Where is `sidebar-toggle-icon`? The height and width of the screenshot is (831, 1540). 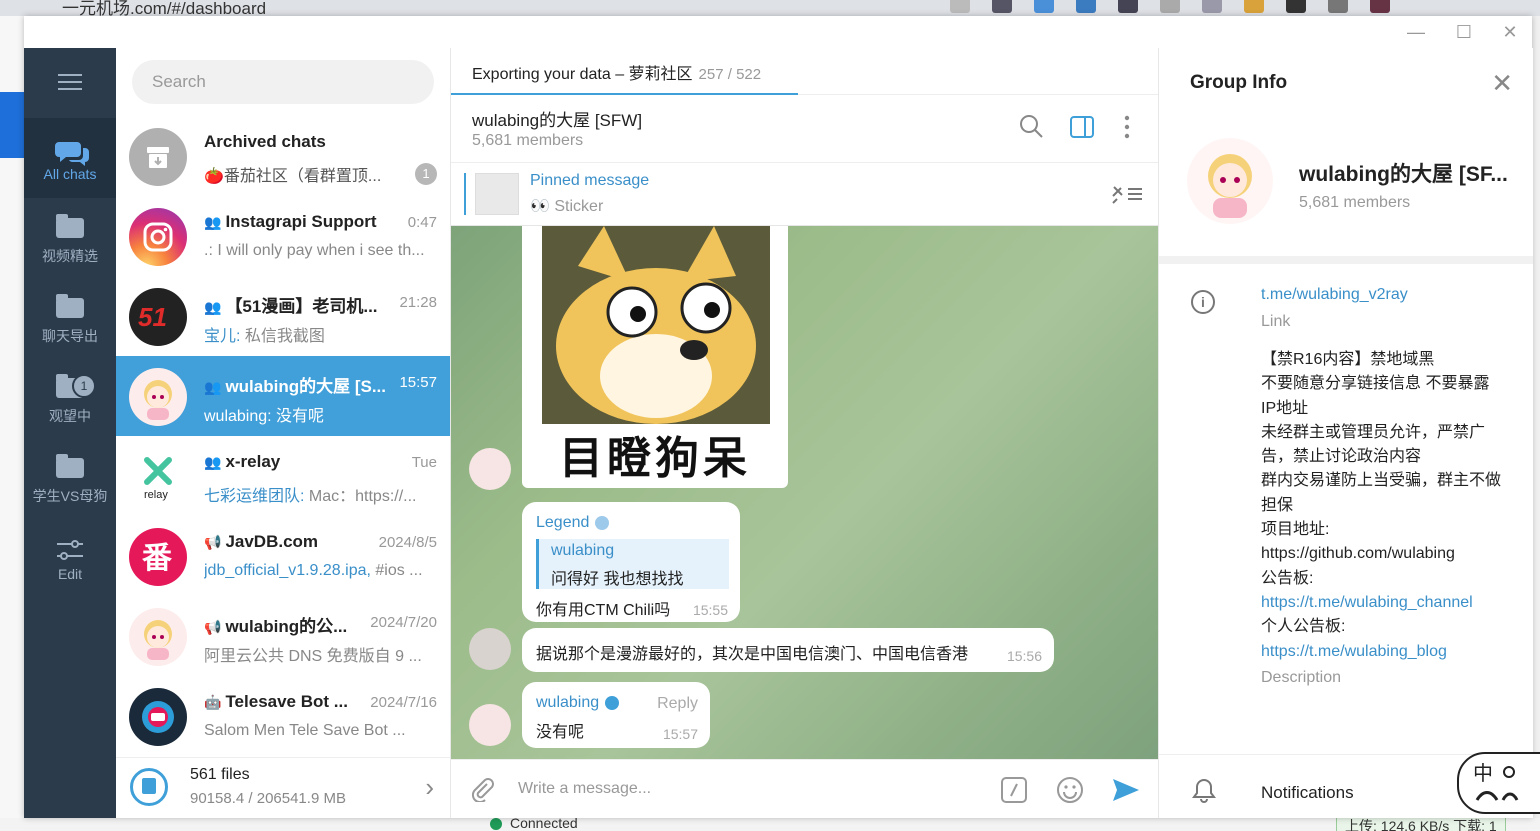 sidebar-toggle-icon is located at coordinates (1082, 127).